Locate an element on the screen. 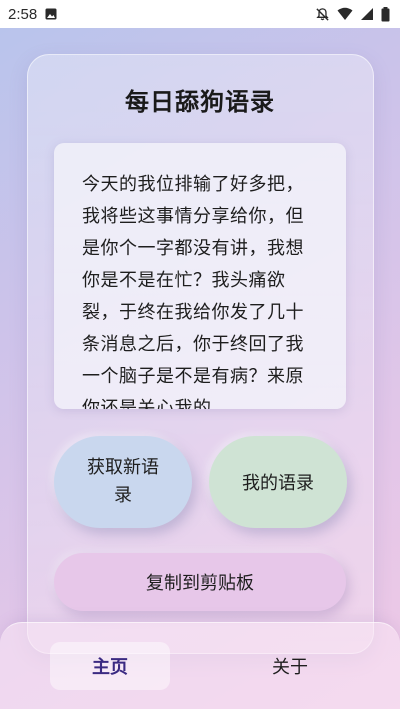  notification-image-icon is located at coordinates (51, 14).